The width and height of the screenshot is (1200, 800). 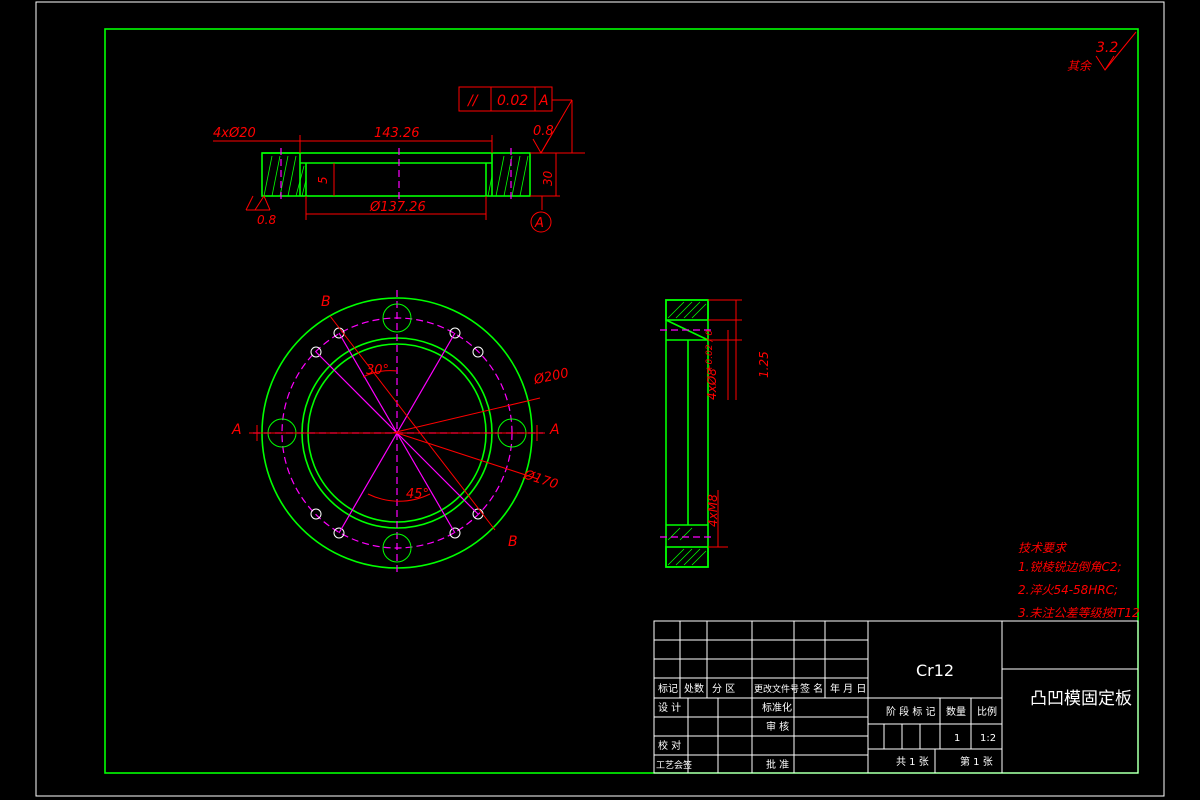 What do you see at coordinates (1080, 66) in the screenshot?
I see `roughness-other-label: 其余` at bounding box center [1080, 66].